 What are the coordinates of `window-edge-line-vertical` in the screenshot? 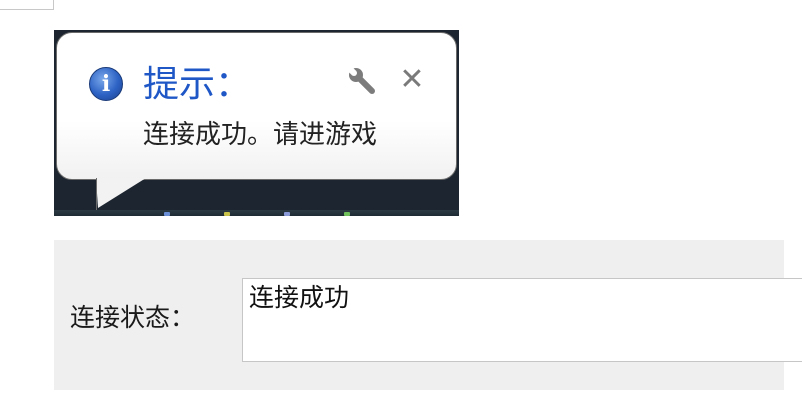 It's located at (53, 5).